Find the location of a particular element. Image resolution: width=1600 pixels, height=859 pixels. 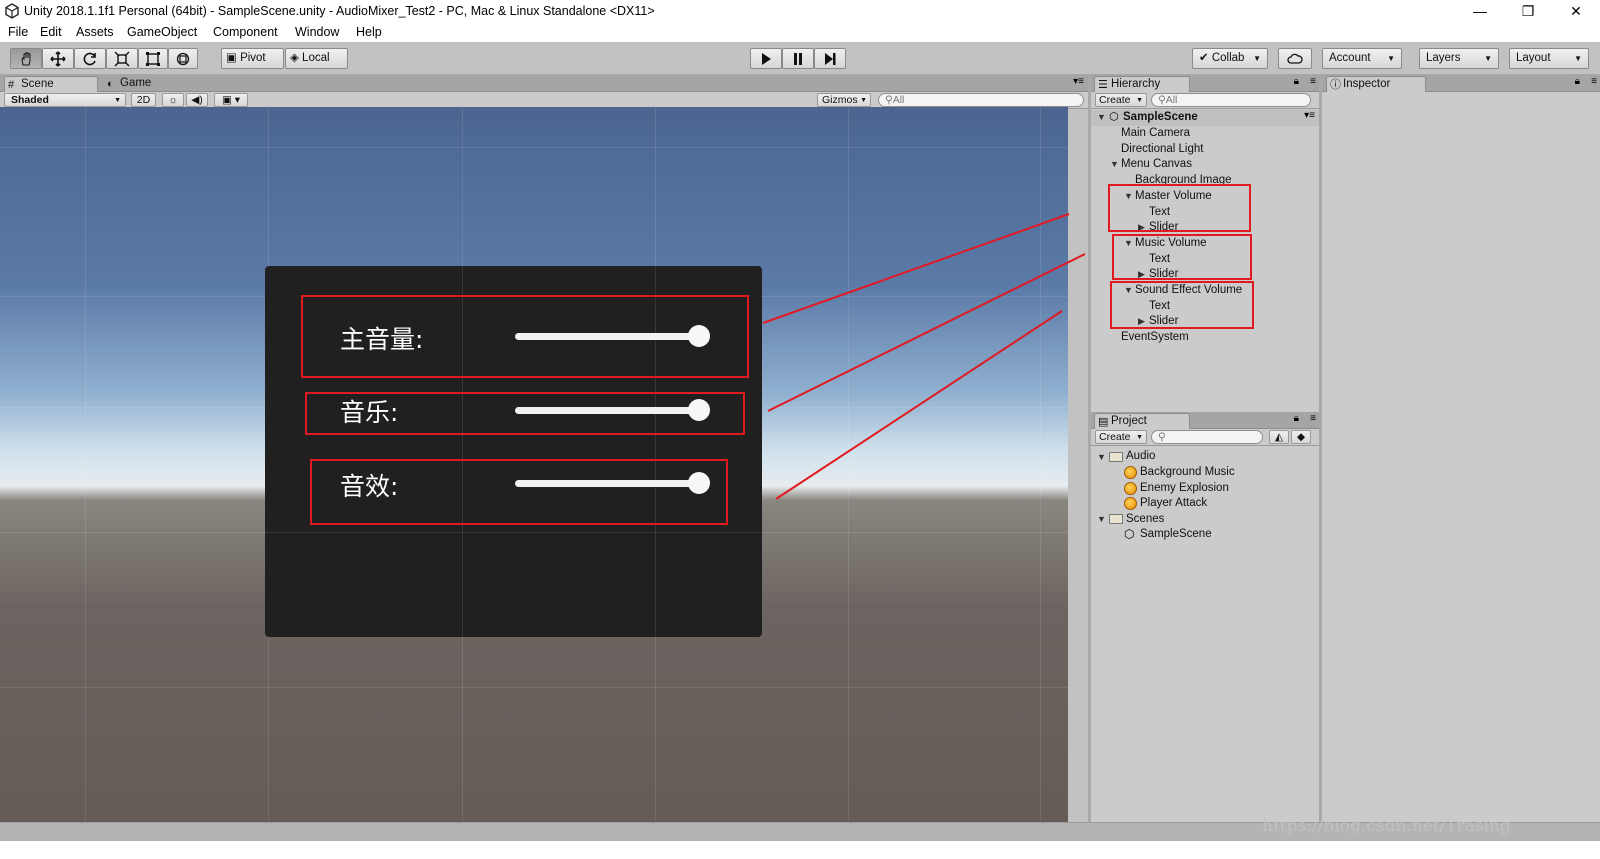

layout-label: Layout is located at coordinates (1533, 58).